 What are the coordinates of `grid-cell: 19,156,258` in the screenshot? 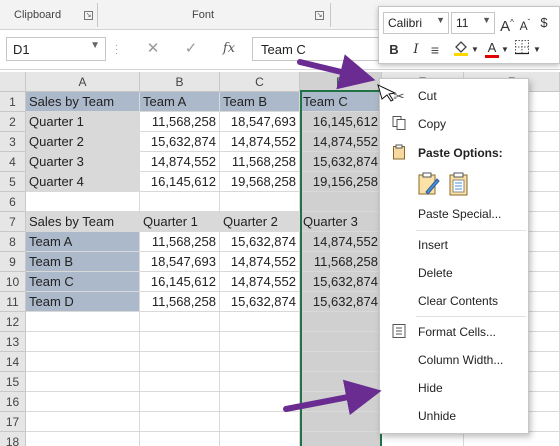 It's located at (341, 182).